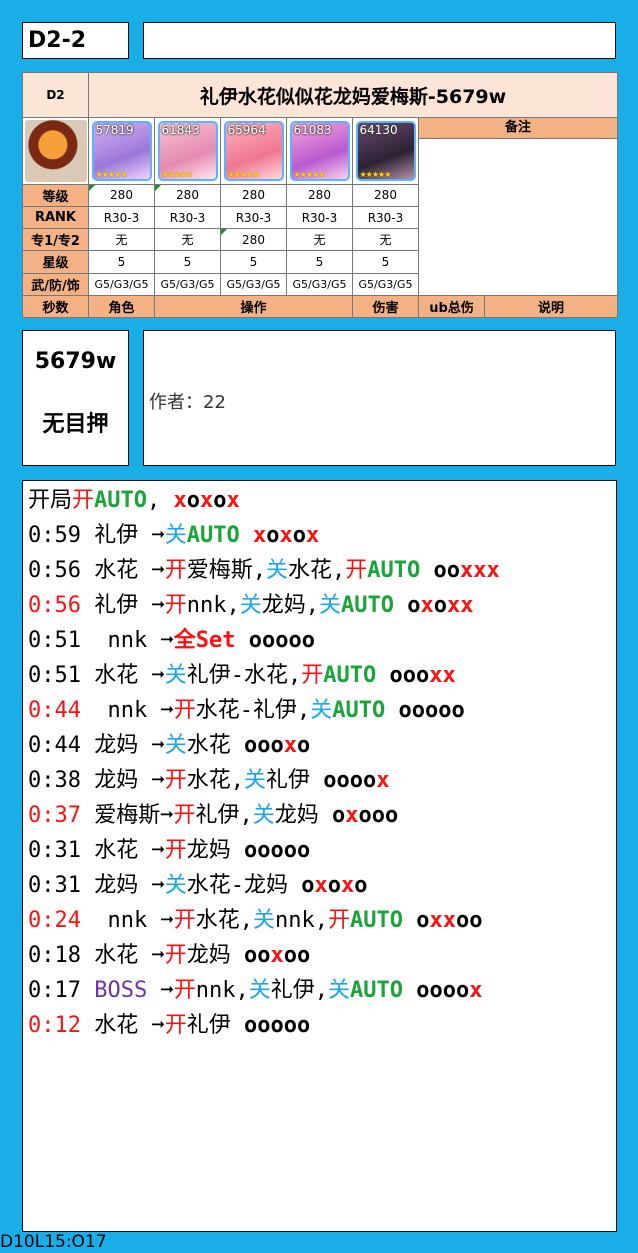 The image size is (638, 1253). Describe the element at coordinates (90, 885) in the screenshot. I see `timeline-segment: 0:31 龙妈` at that location.